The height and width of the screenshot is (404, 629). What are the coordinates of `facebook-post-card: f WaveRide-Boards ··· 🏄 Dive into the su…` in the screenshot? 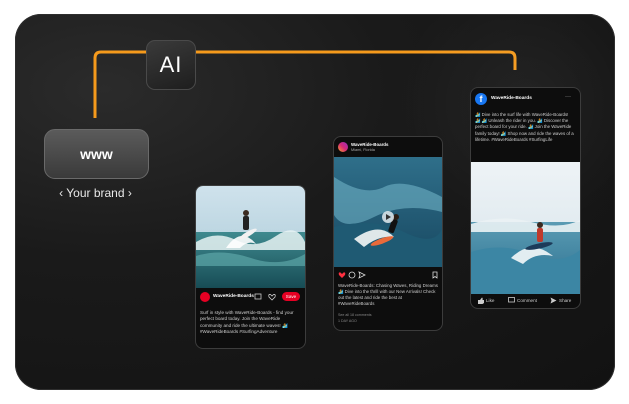 It's located at (525, 198).